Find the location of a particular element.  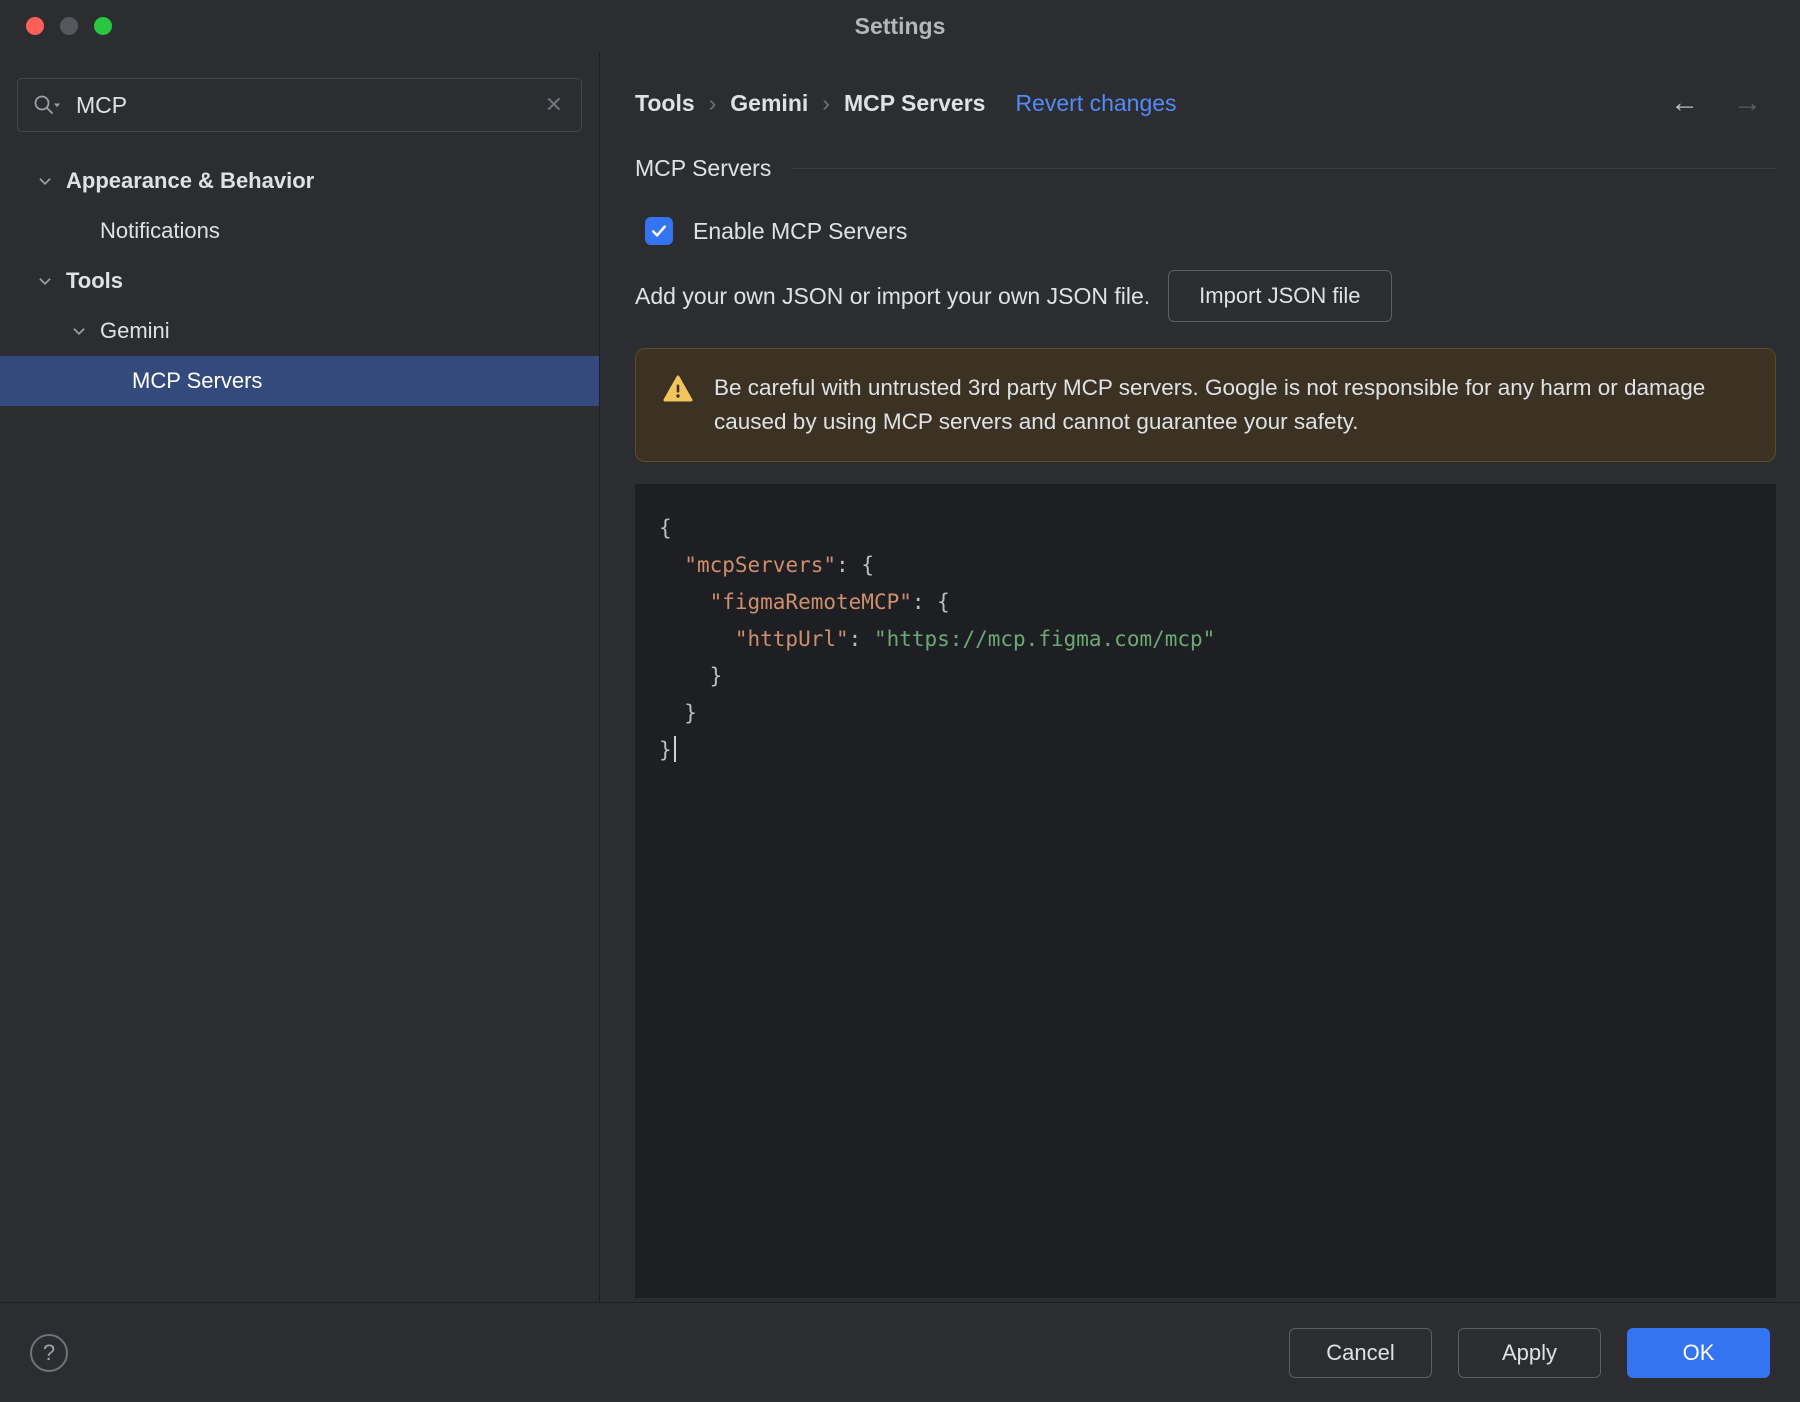

enable-mcp-servers-row: Enable MCP Servers is located at coordinates (1205, 231).